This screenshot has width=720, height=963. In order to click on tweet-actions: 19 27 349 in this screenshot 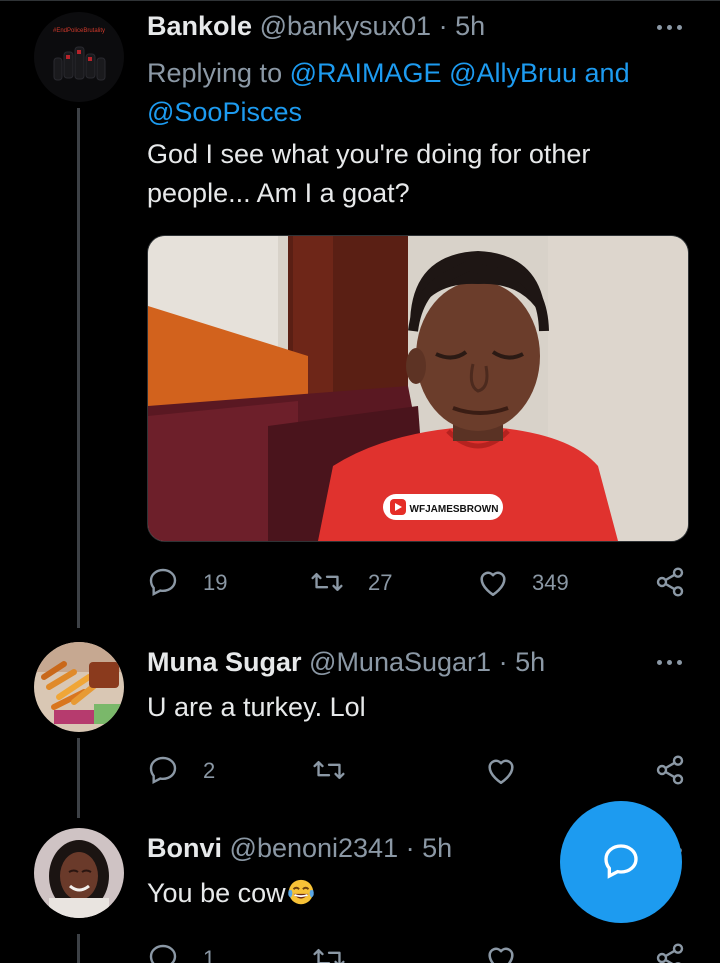, I will do `click(360, 582)`.